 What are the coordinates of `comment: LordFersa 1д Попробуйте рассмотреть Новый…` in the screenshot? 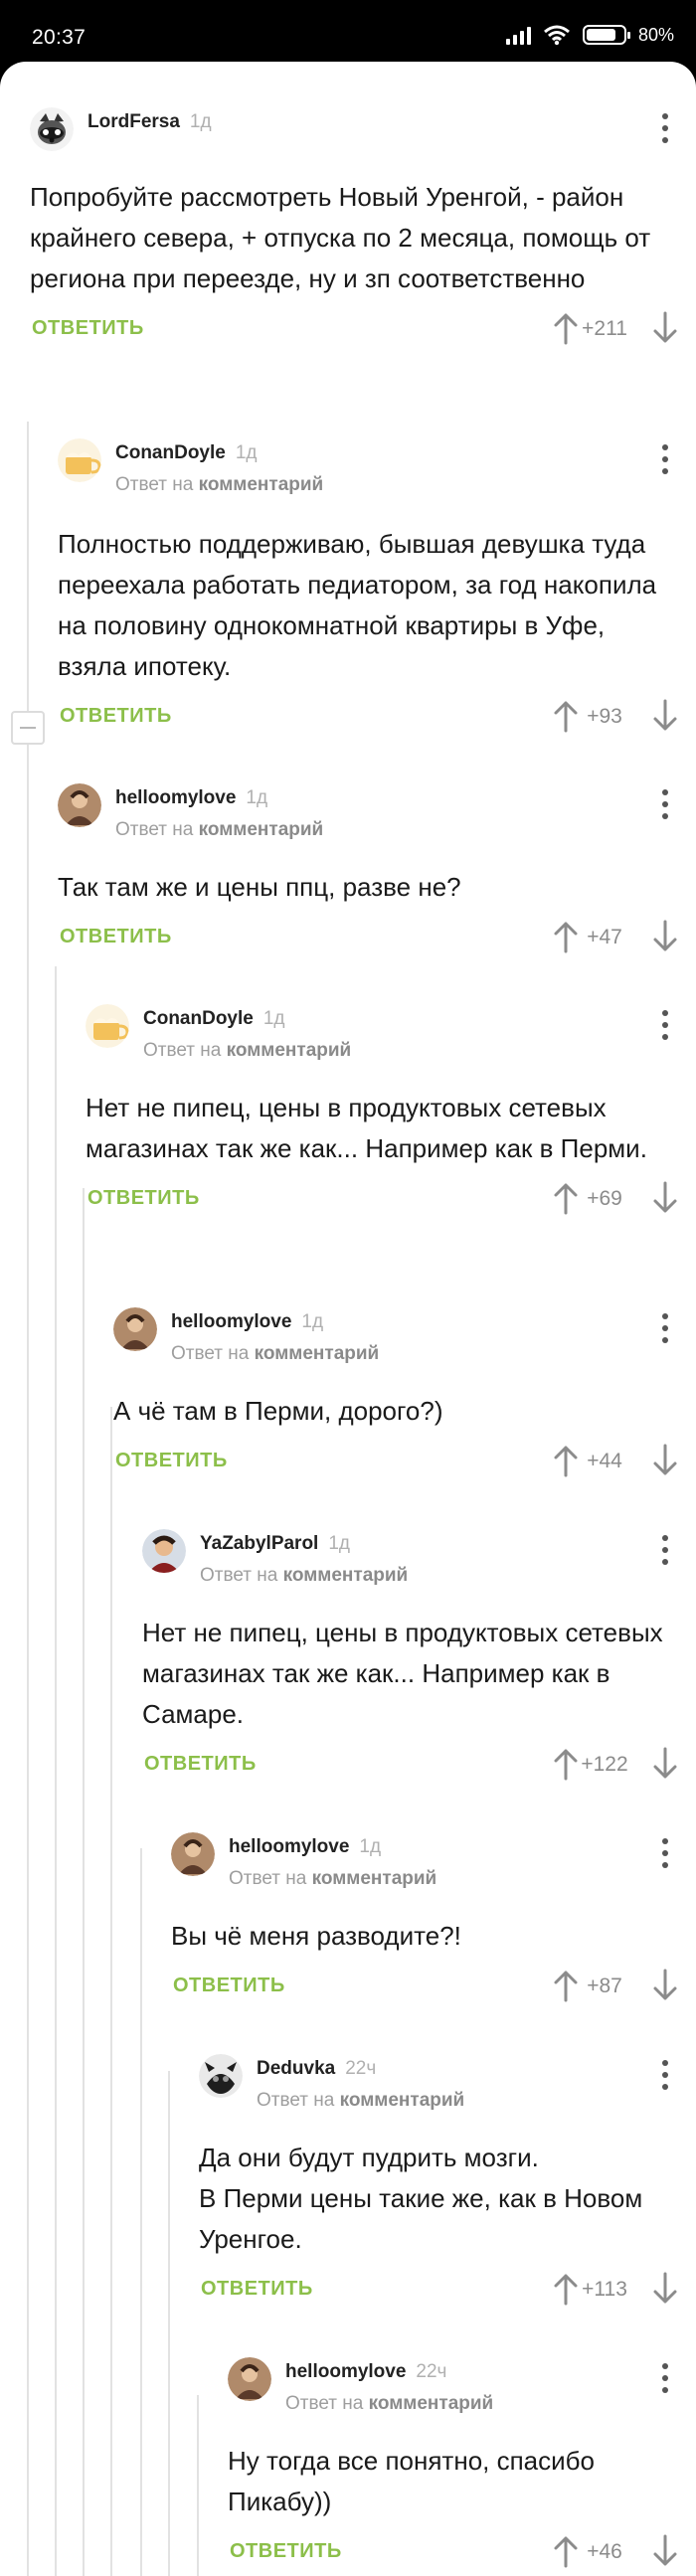 It's located at (363, 227).